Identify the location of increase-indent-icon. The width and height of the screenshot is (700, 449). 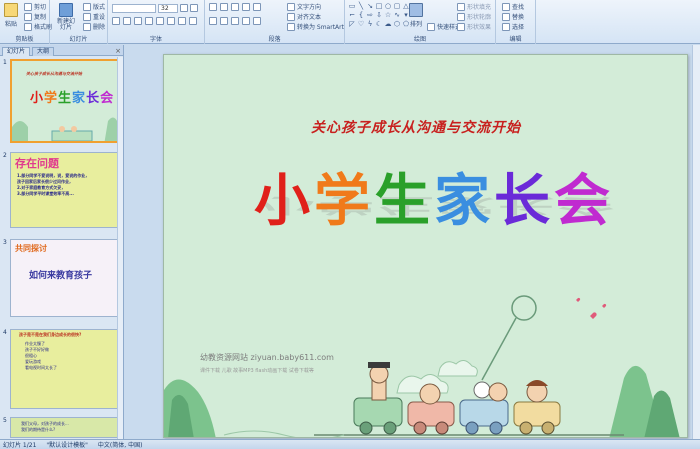
(246, 7).